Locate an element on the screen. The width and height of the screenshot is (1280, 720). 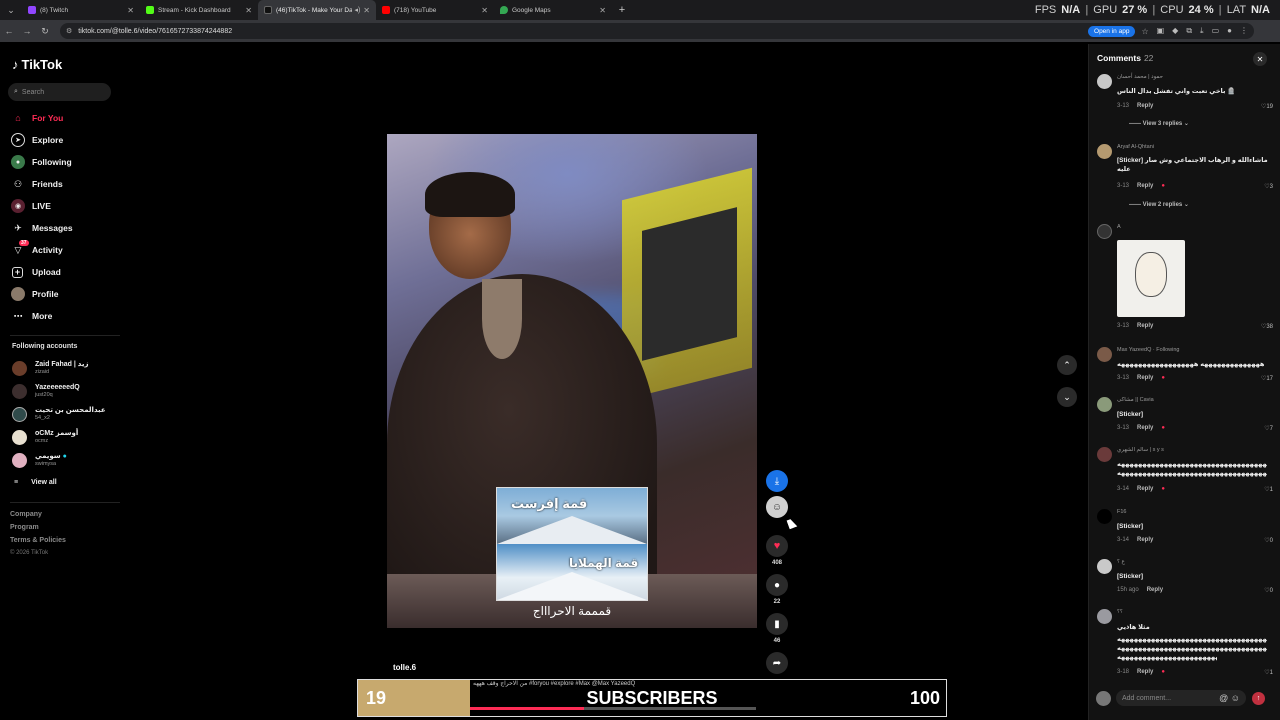
forward-icon: → is located at coordinates (27, 31).